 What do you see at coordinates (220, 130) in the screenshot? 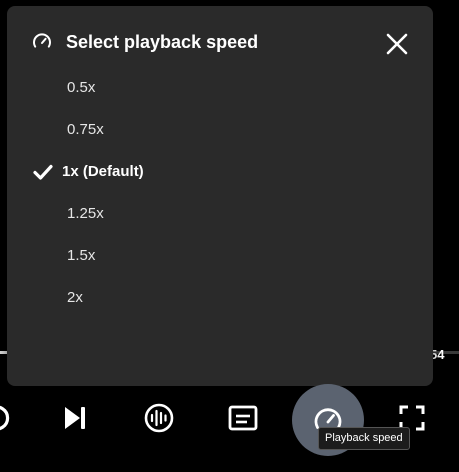
I see `speed-option-0-75x: 0.75x` at bounding box center [220, 130].